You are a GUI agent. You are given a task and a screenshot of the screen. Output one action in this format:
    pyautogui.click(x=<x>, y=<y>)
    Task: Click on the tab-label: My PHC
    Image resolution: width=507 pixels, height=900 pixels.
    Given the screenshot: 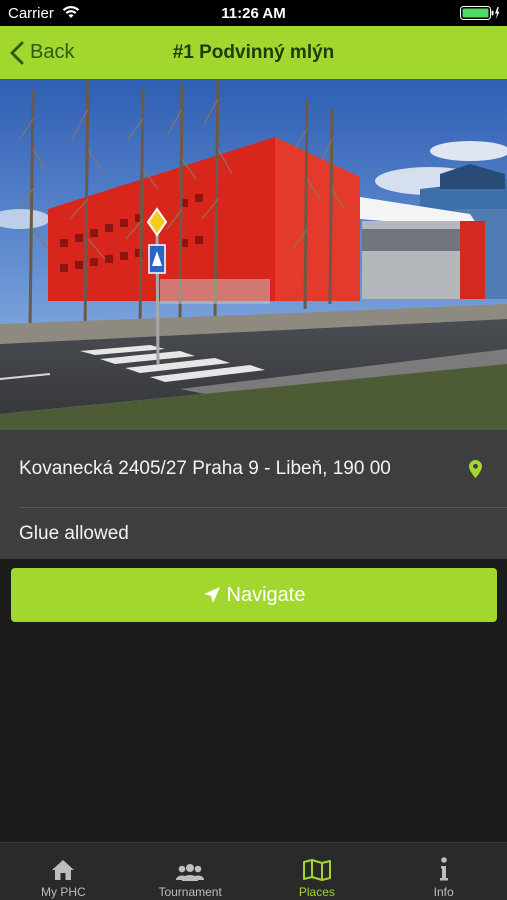 What is the action you would take?
    pyautogui.click(x=63, y=892)
    